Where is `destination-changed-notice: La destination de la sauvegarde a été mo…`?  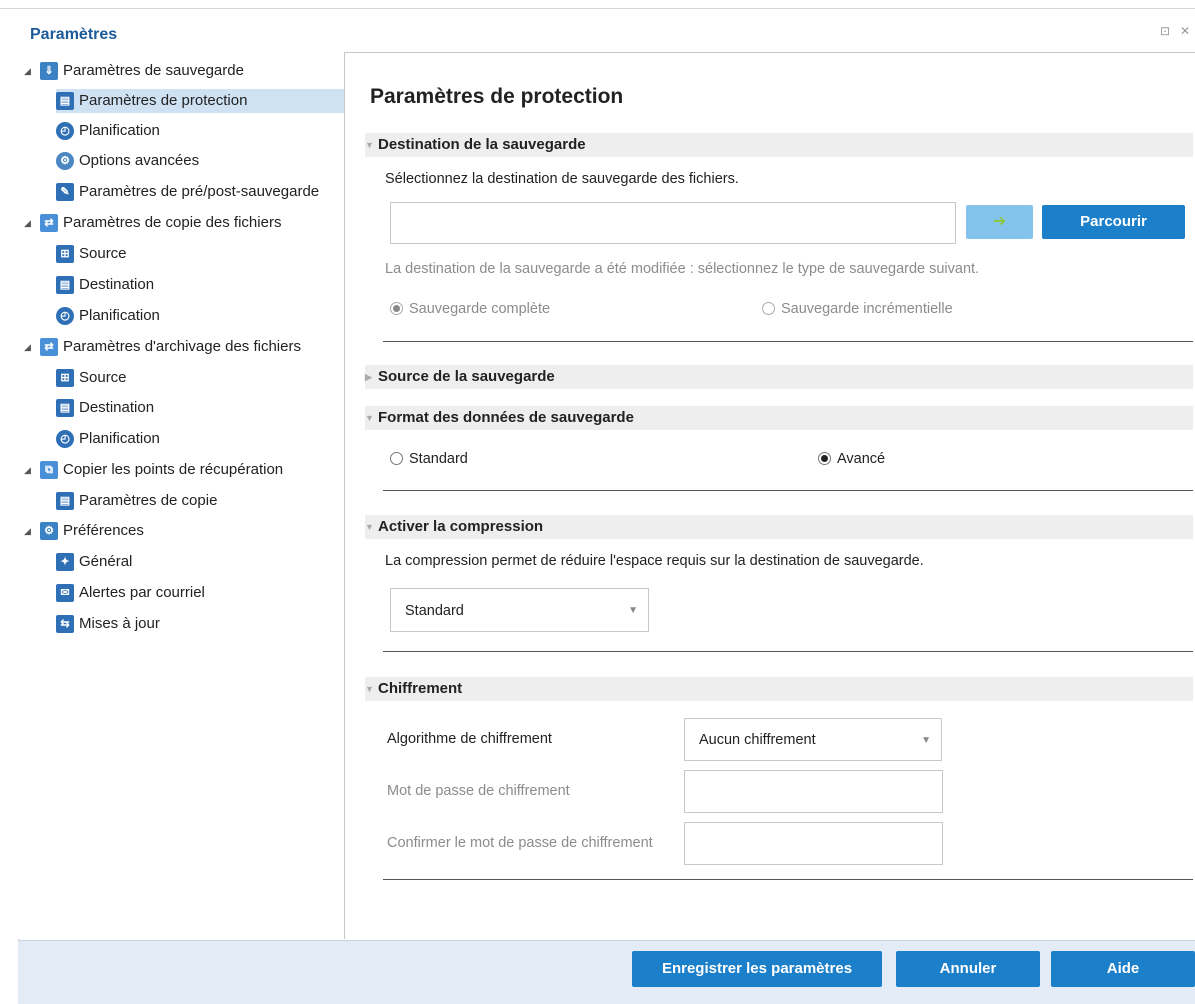 destination-changed-notice: La destination de la sauvegarde a été mo… is located at coordinates (682, 269).